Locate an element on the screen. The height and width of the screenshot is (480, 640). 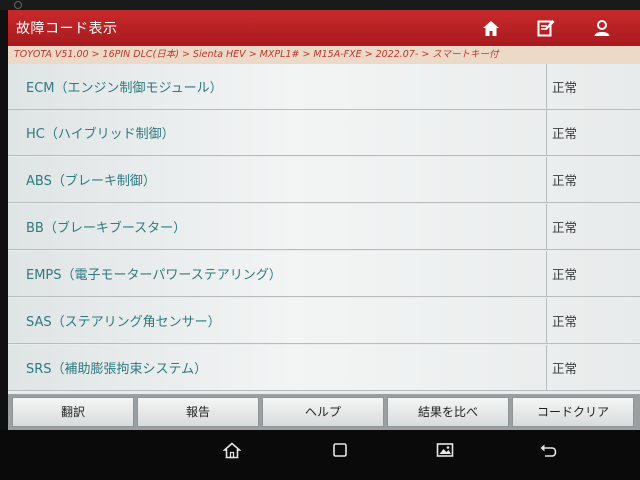
status-indicator-icon is located at coordinates (18, 5).